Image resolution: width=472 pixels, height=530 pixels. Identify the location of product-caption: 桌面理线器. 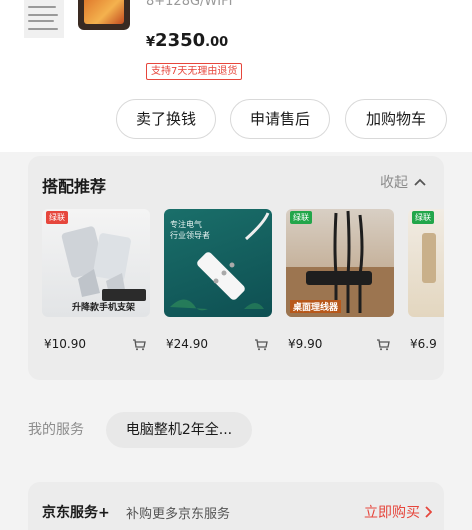
(316, 306).